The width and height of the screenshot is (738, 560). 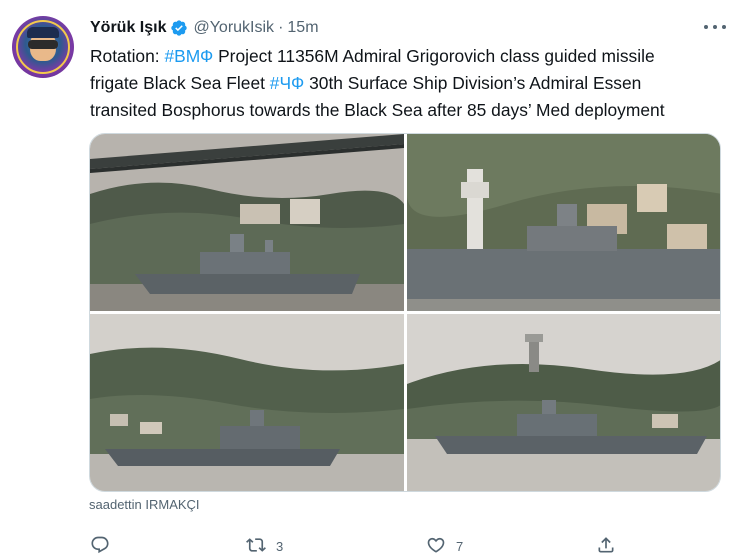 What do you see at coordinates (460, 546) in the screenshot?
I see `like-count: 7` at bounding box center [460, 546].